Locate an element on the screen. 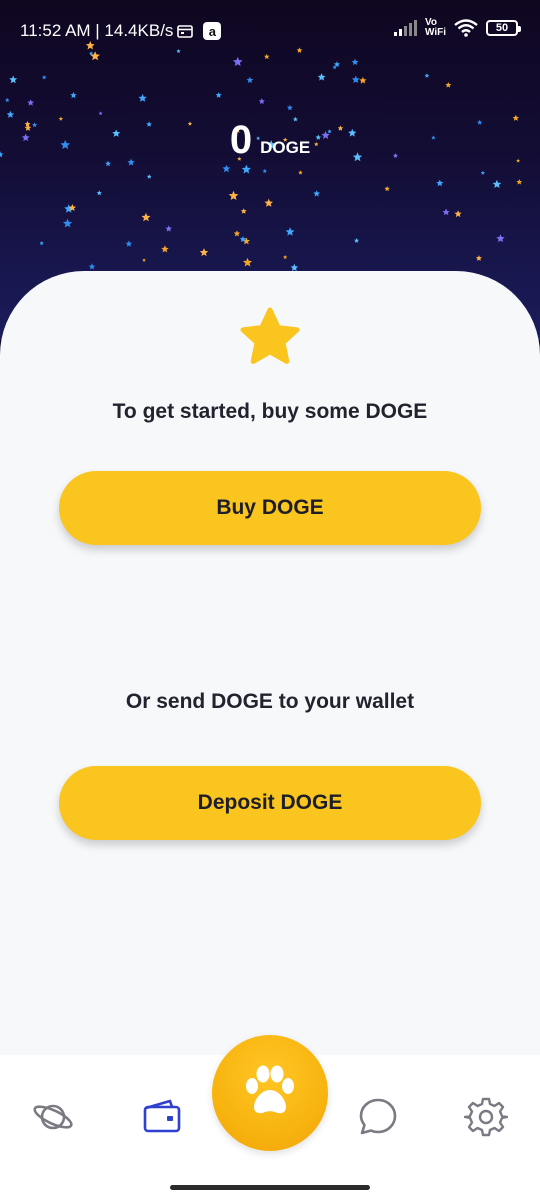 The image size is (540, 1200). battery-level: 50 is located at coordinates (502, 28).